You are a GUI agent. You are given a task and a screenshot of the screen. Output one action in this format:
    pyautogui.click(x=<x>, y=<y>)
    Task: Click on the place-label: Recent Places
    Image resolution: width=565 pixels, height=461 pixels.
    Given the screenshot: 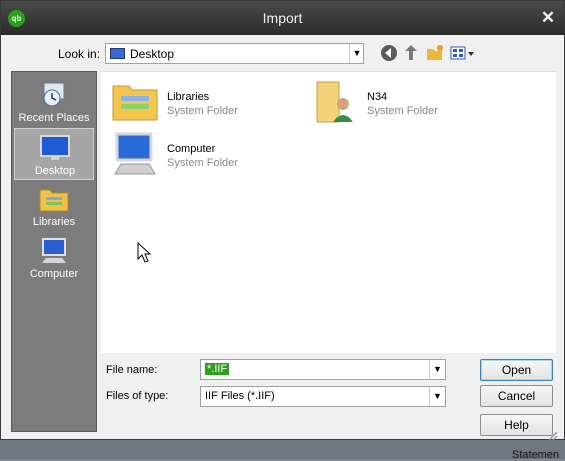 What is the action you would take?
    pyautogui.click(x=54, y=118)
    